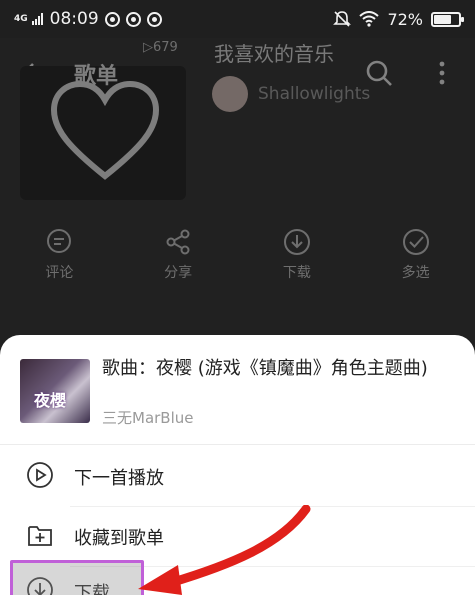 The height and width of the screenshot is (595, 475). Describe the element at coordinates (237, 477) in the screenshot. I see `menu-play-next: 下一首播放` at that location.